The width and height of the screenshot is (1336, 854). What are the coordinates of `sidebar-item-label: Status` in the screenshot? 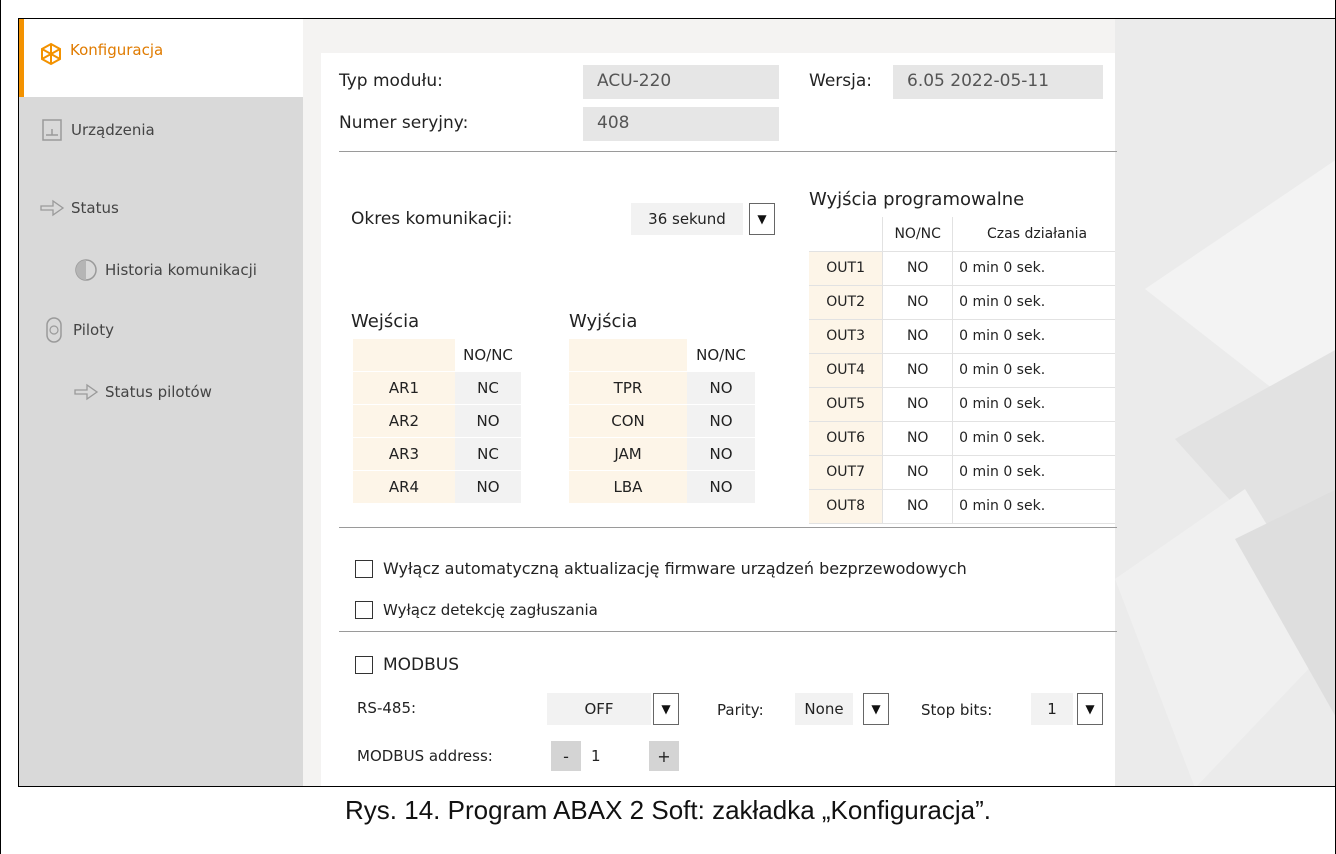 It's located at (95, 208).